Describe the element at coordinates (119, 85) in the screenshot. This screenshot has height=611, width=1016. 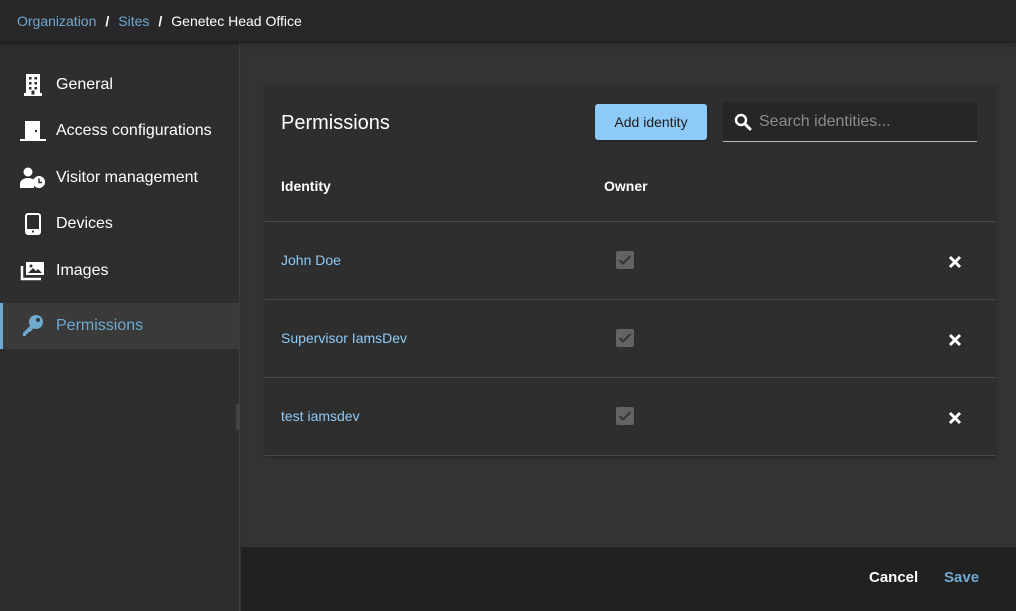
I see `sidebar-item-general: General` at that location.